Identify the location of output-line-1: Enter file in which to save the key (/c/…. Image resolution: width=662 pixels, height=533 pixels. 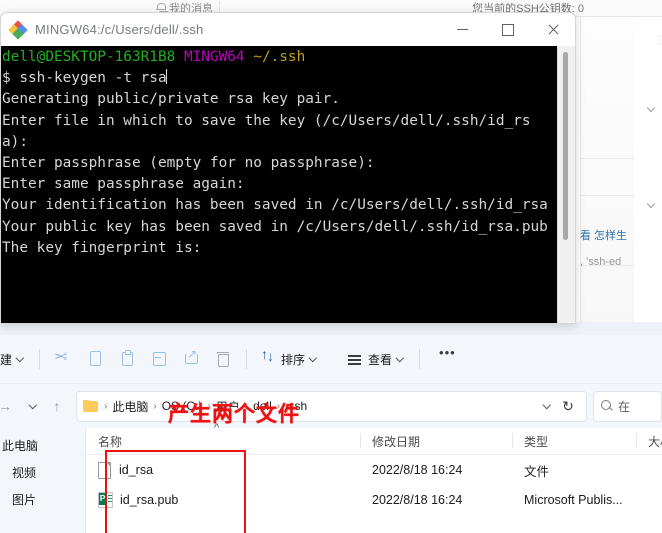
(266, 131).